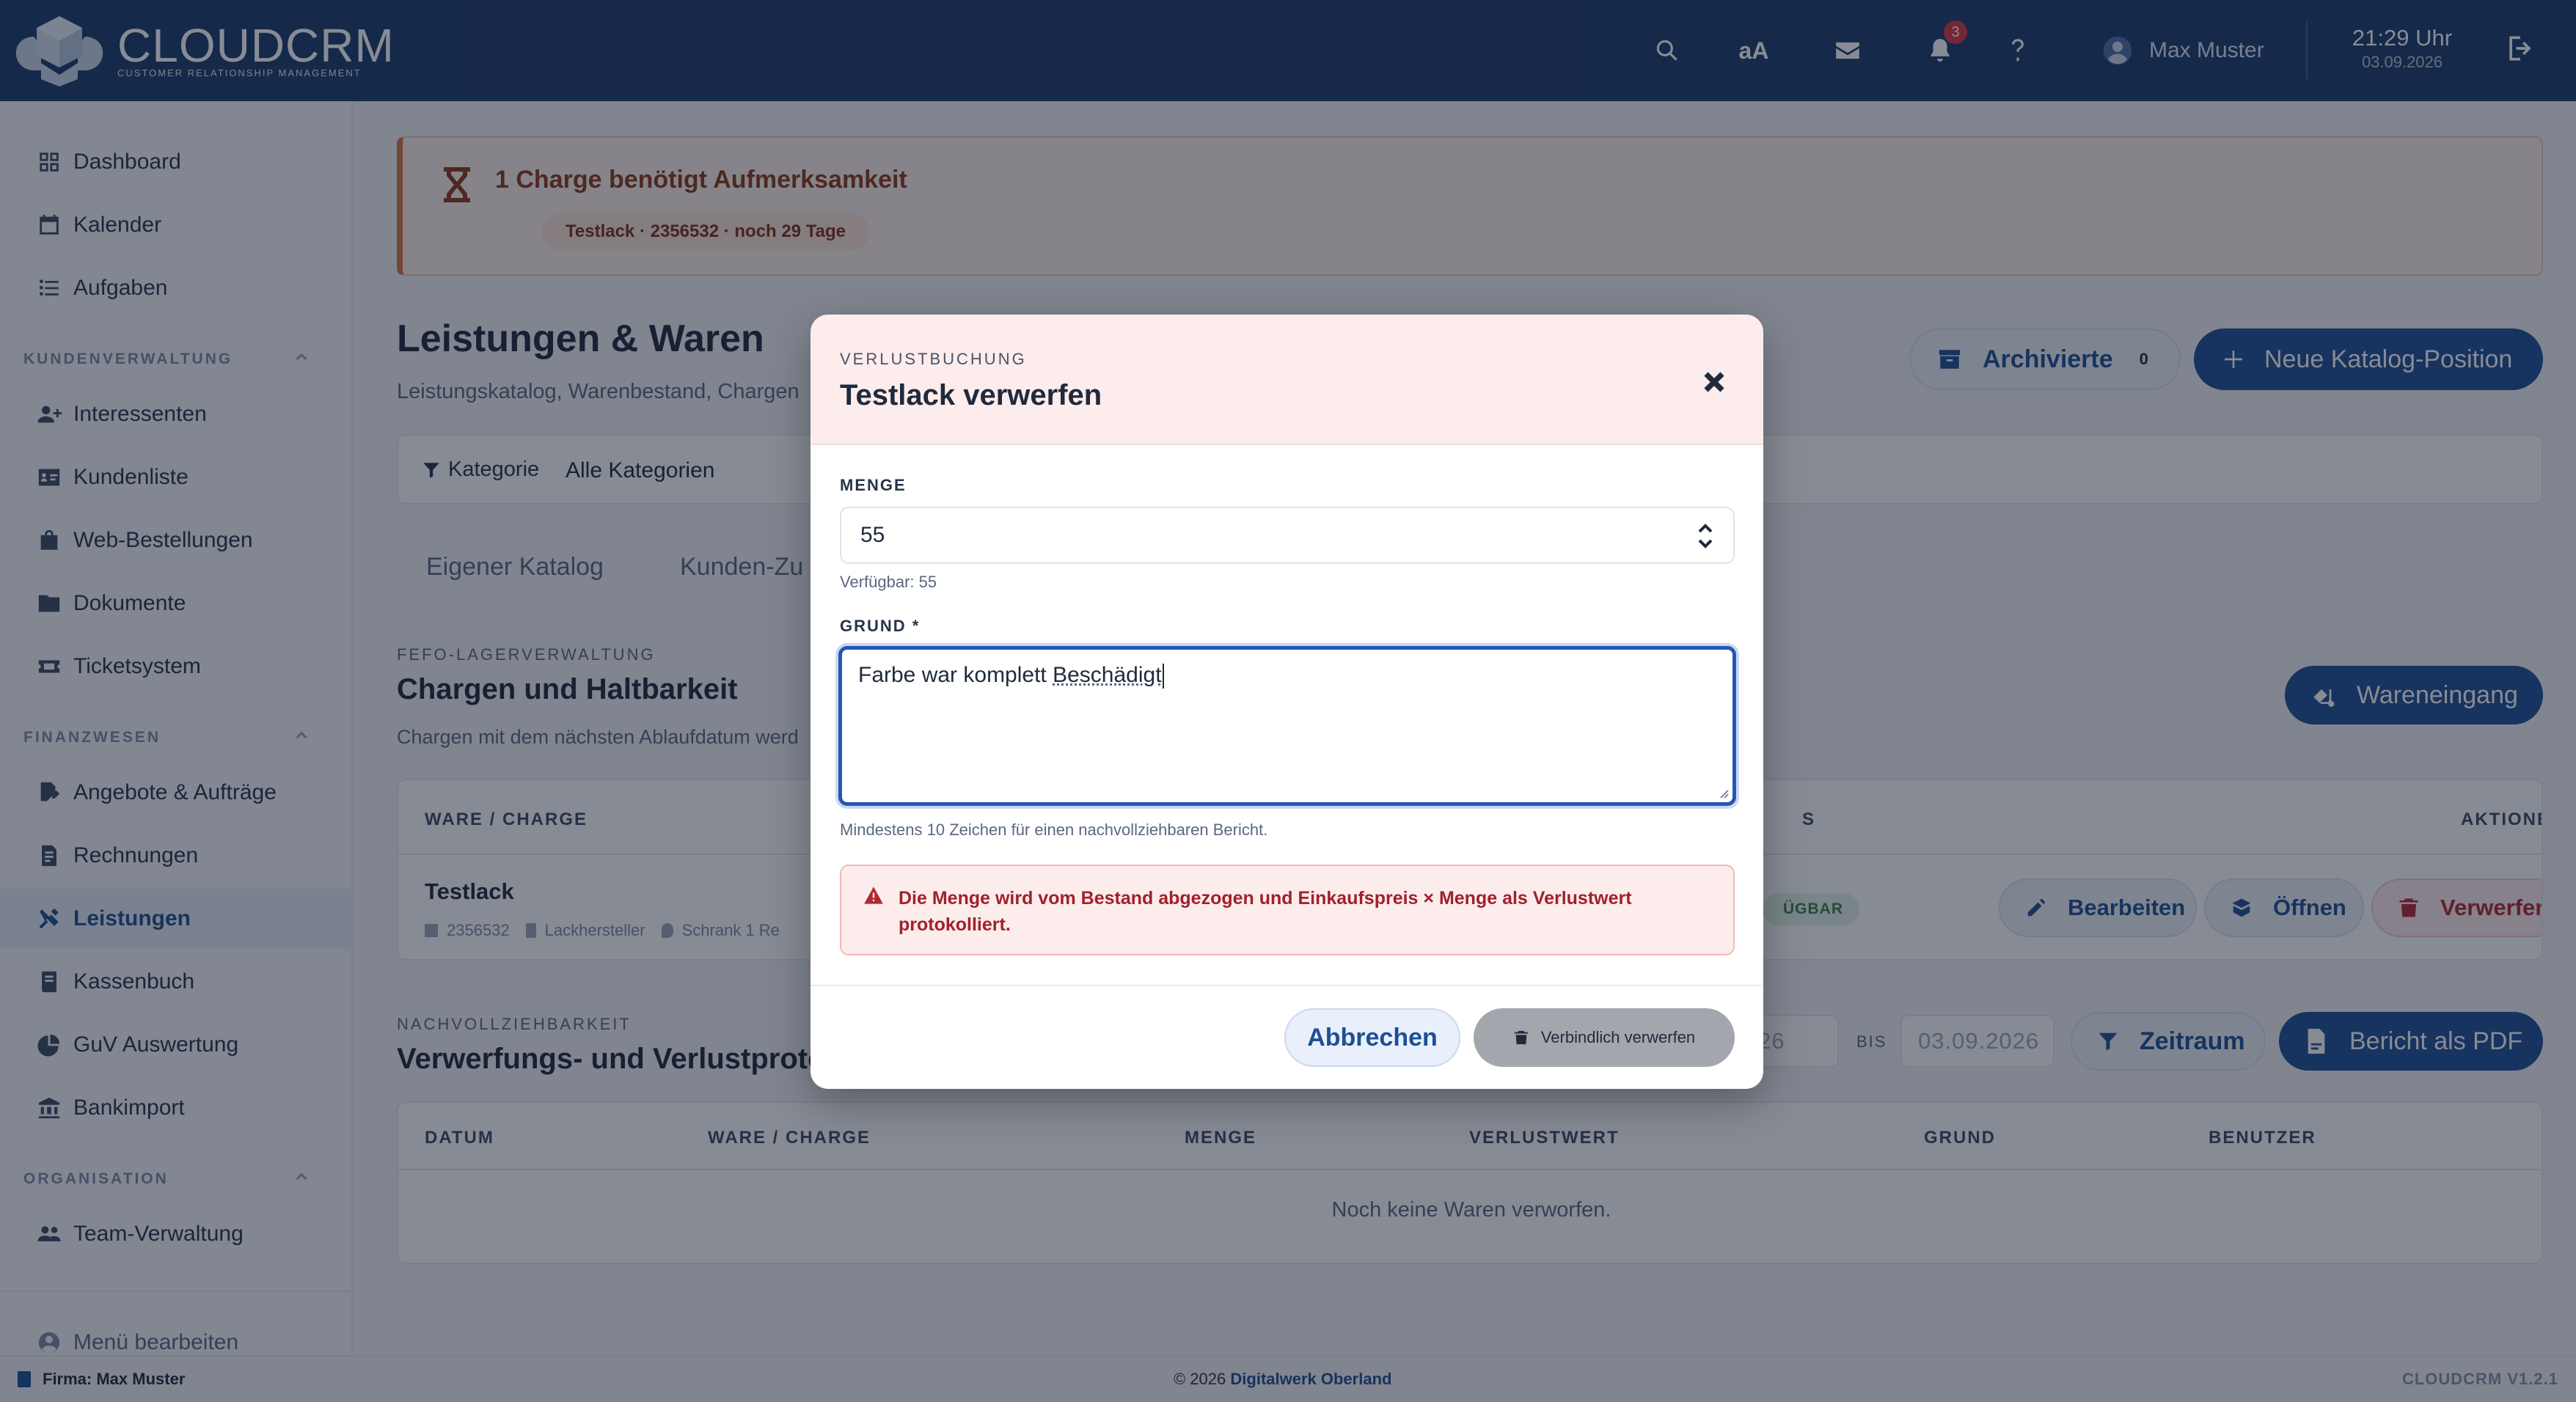 This screenshot has height=1402, width=2576. What do you see at coordinates (1372, 1037) in the screenshot?
I see `cancel-button: Abbrechen` at bounding box center [1372, 1037].